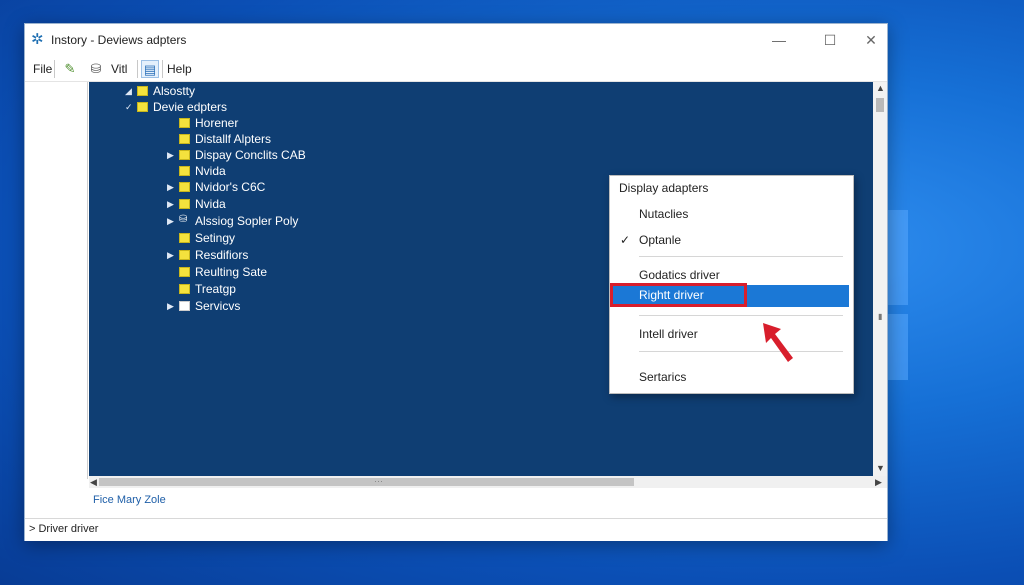 The image size is (1024, 585). Describe the element at coordinates (119, 69) in the screenshot. I see `menu-vitl: Vitl` at that location.